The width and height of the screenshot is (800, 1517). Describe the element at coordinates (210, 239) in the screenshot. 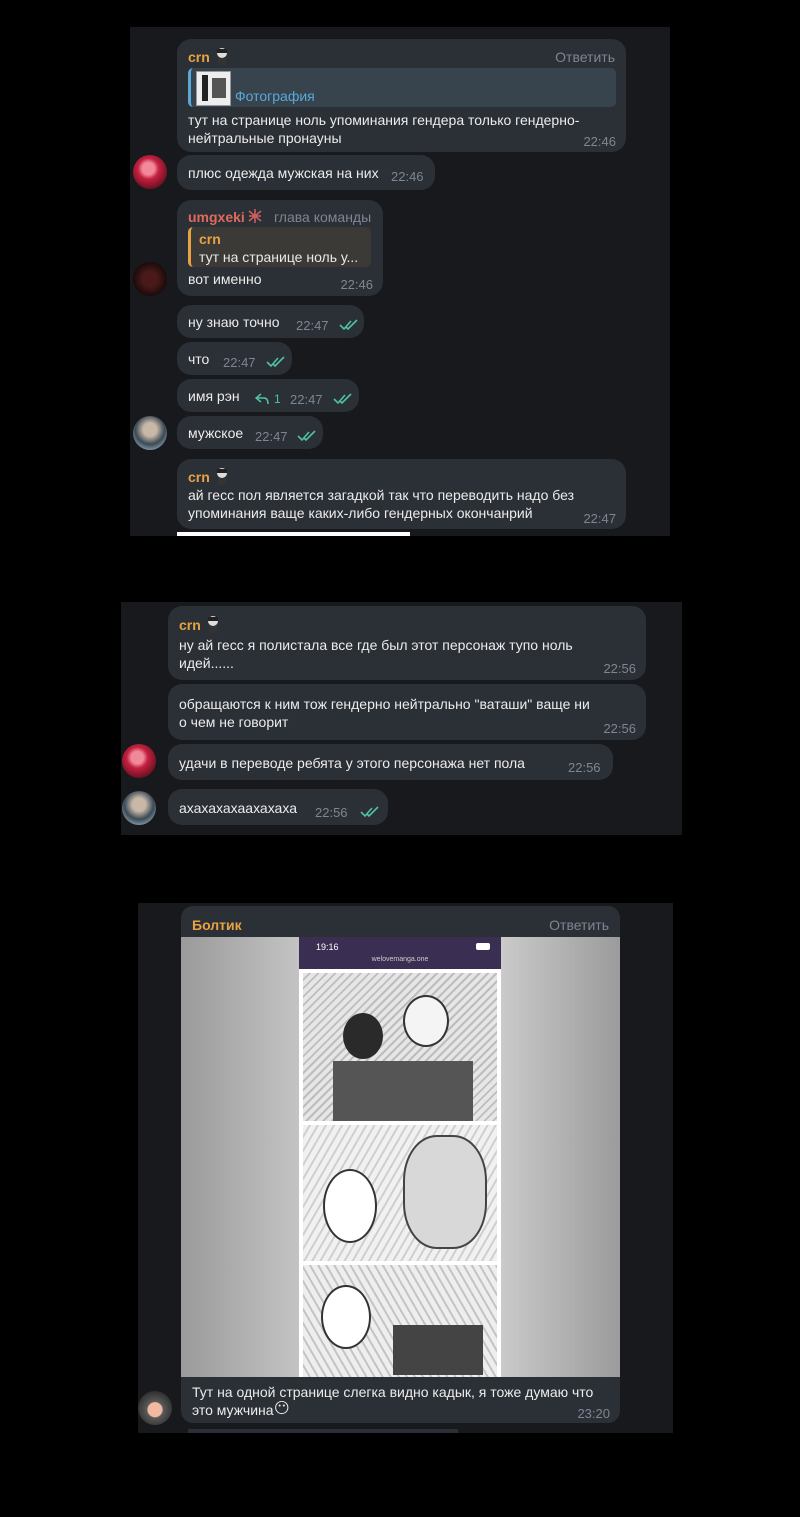

I see `quote-author: crn` at that location.